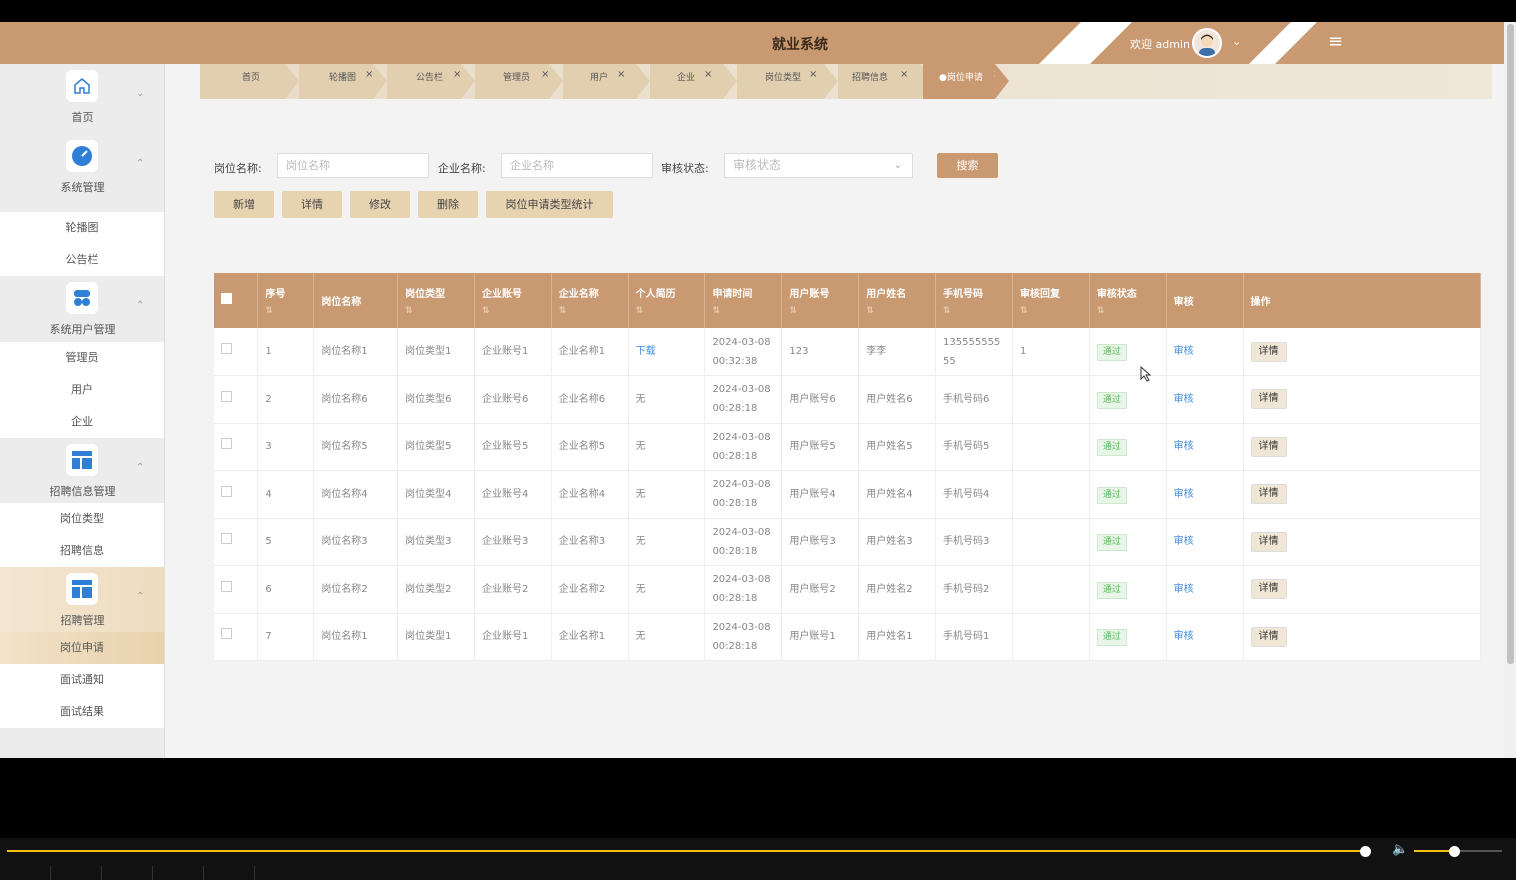 This screenshot has height=880, width=1516. What do you see at coordinates (1183, 494) in the screenshot?
I see `audit-link: 审核` at bounding box center [1183, 494].